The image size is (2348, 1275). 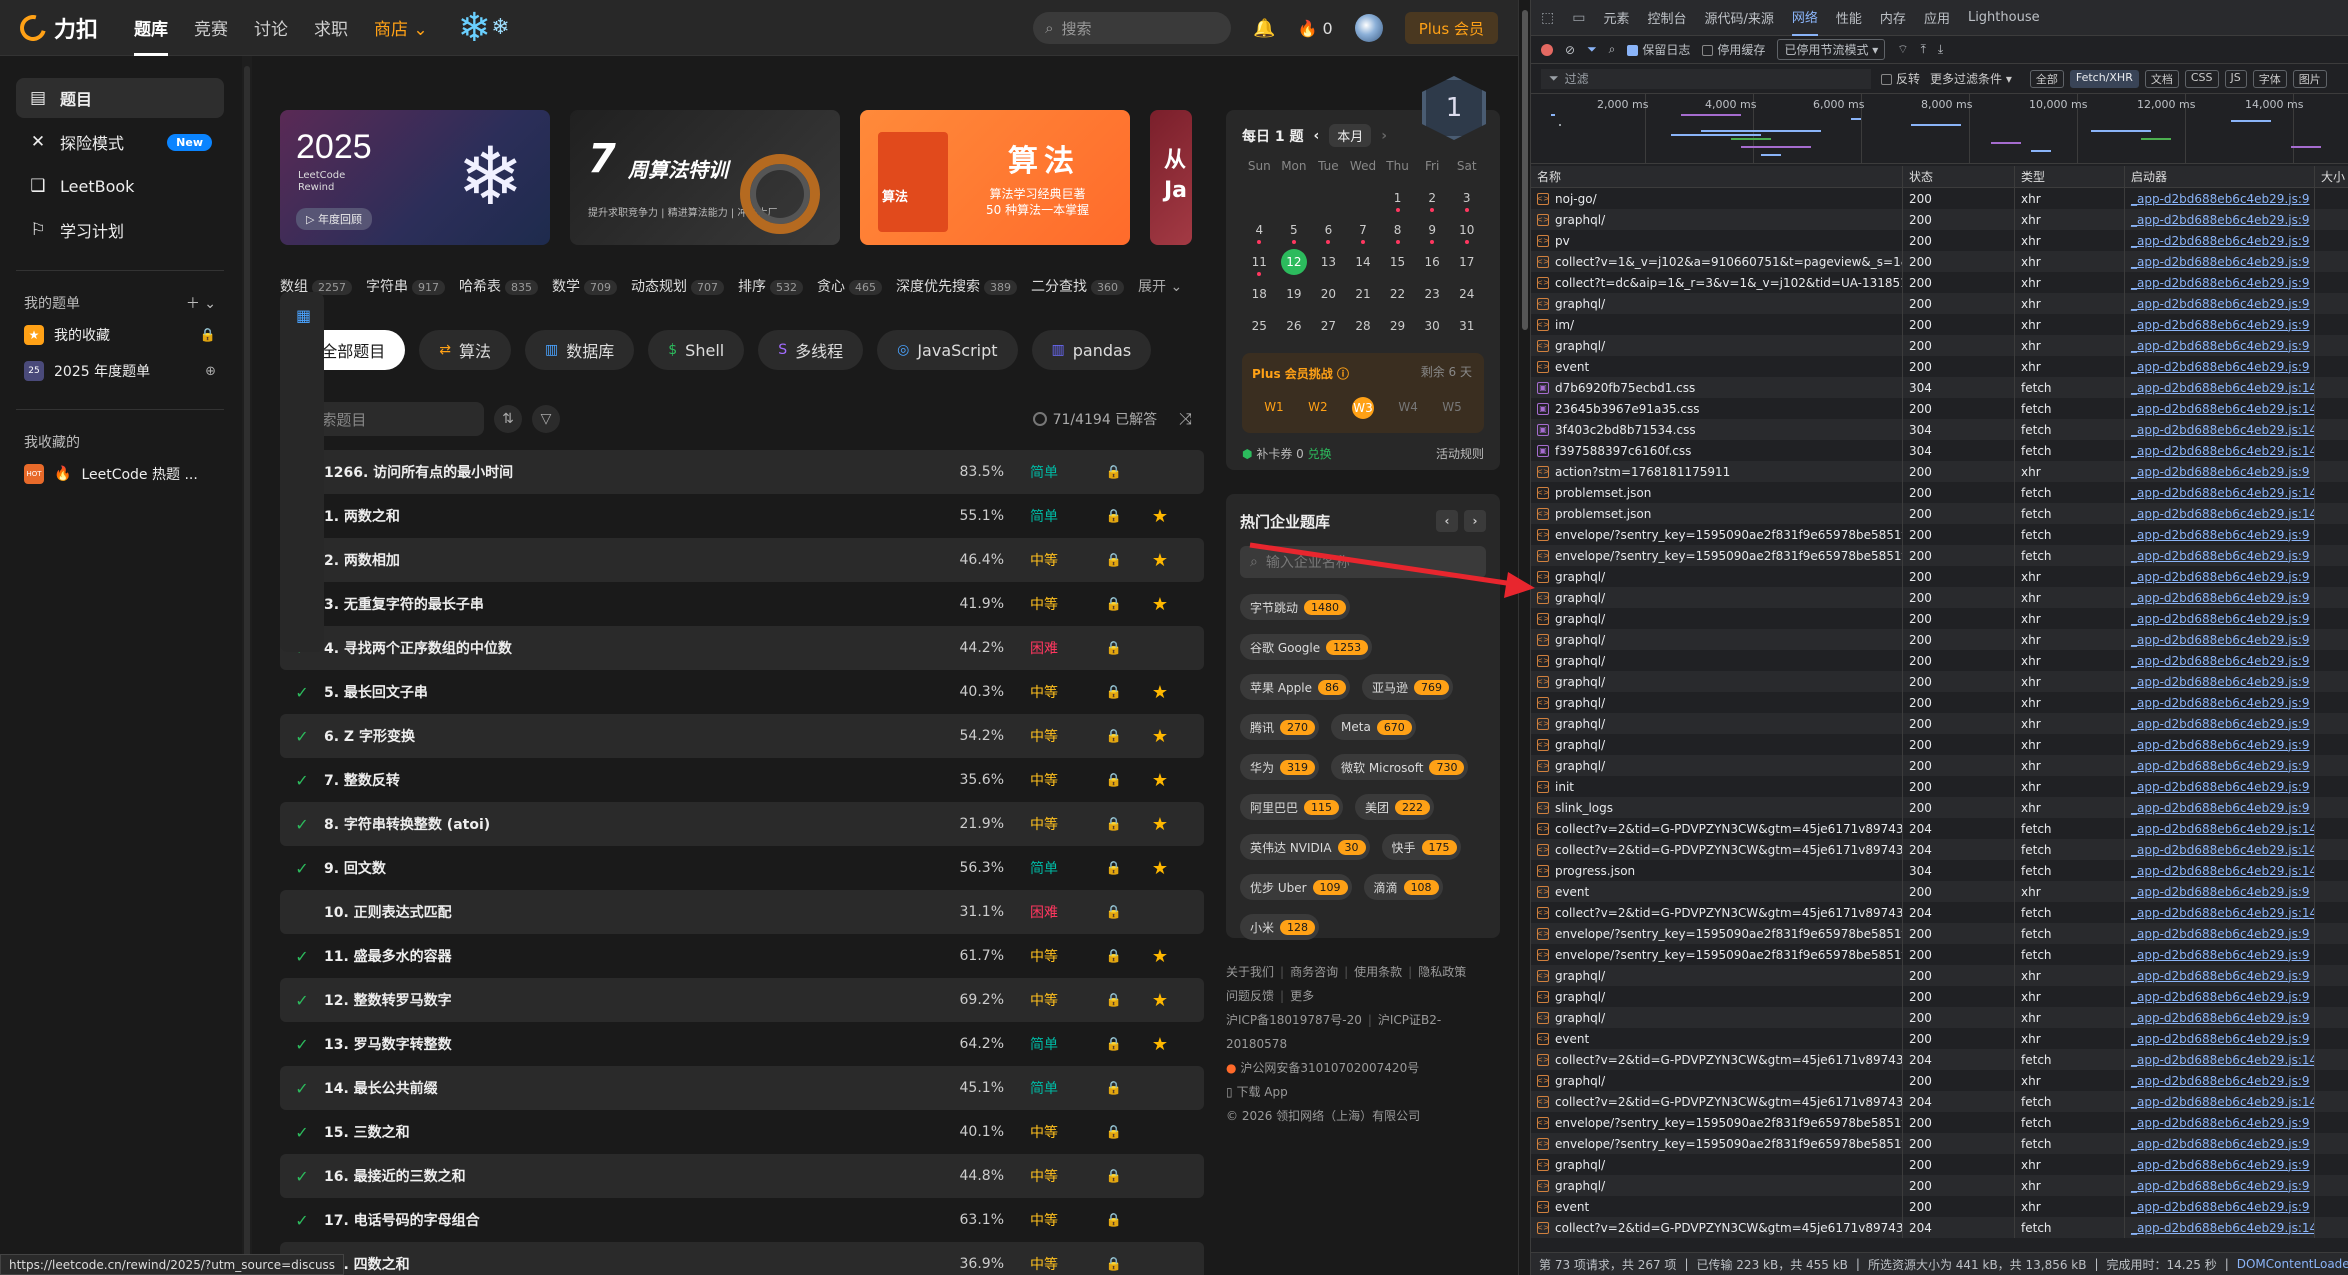 I want to click on problem-title: 12. 整数转罗马数字, so click(x=634, y=1000).